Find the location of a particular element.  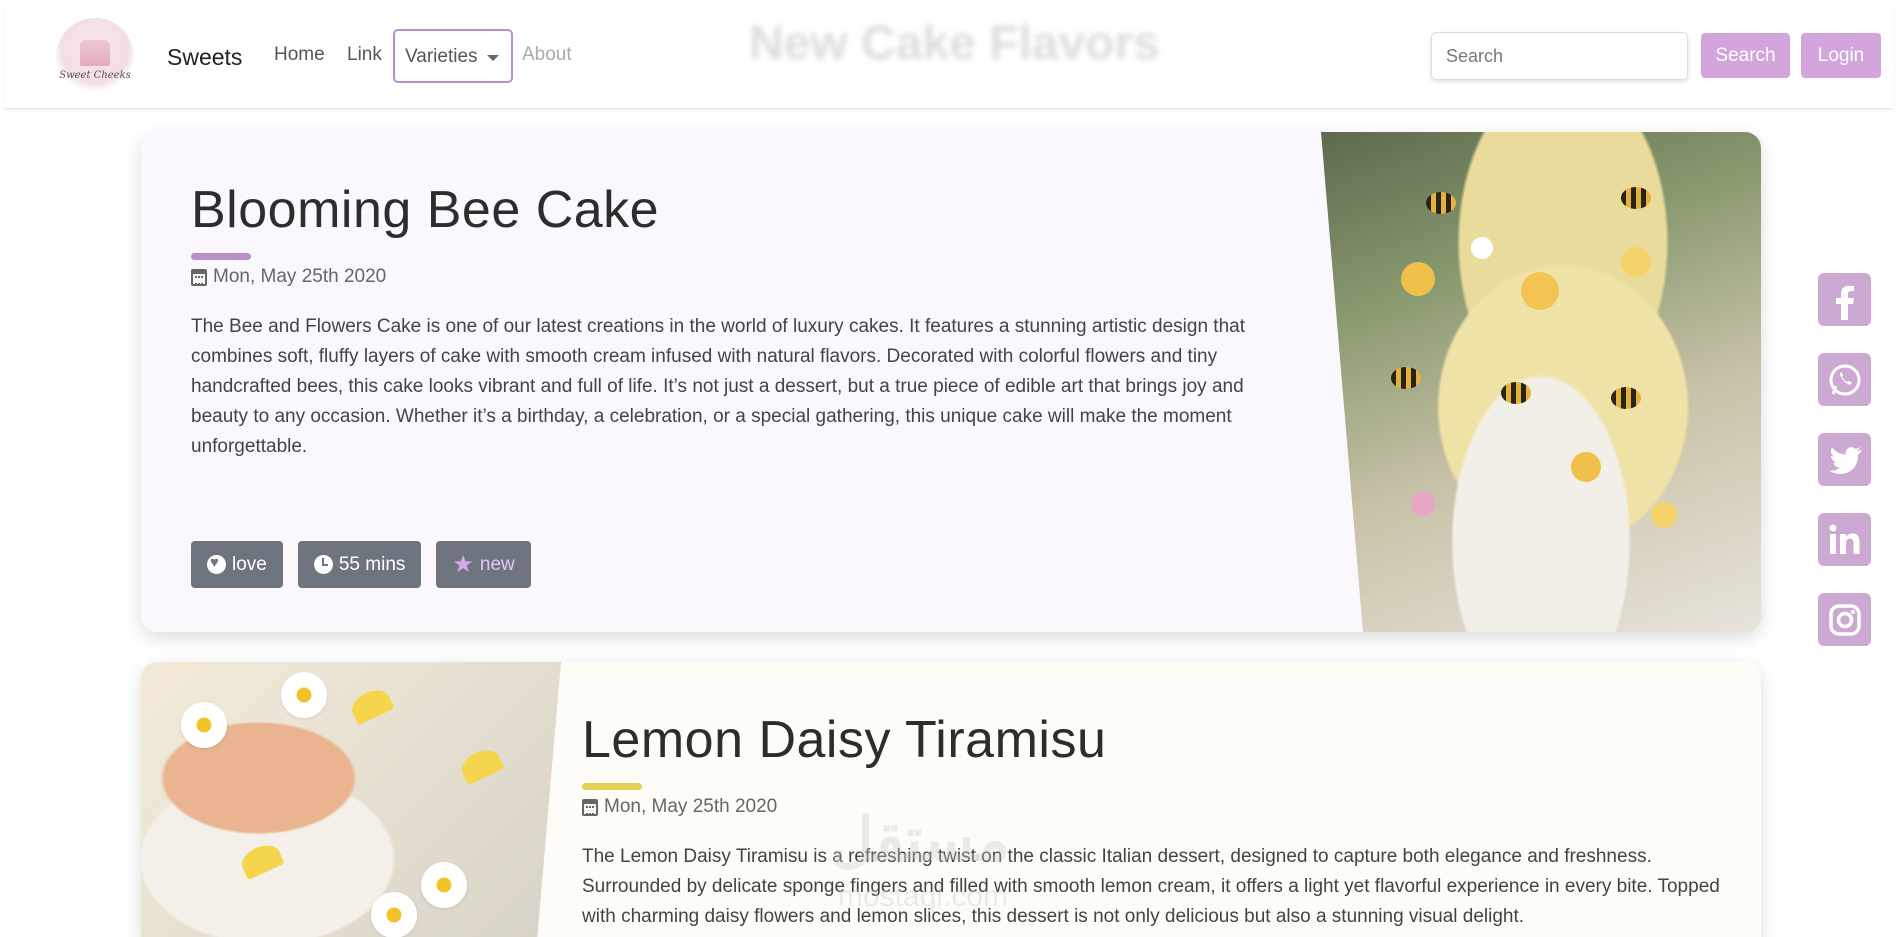

card-tags: love 55 mins ★ new is located at coordinates (361, 564).